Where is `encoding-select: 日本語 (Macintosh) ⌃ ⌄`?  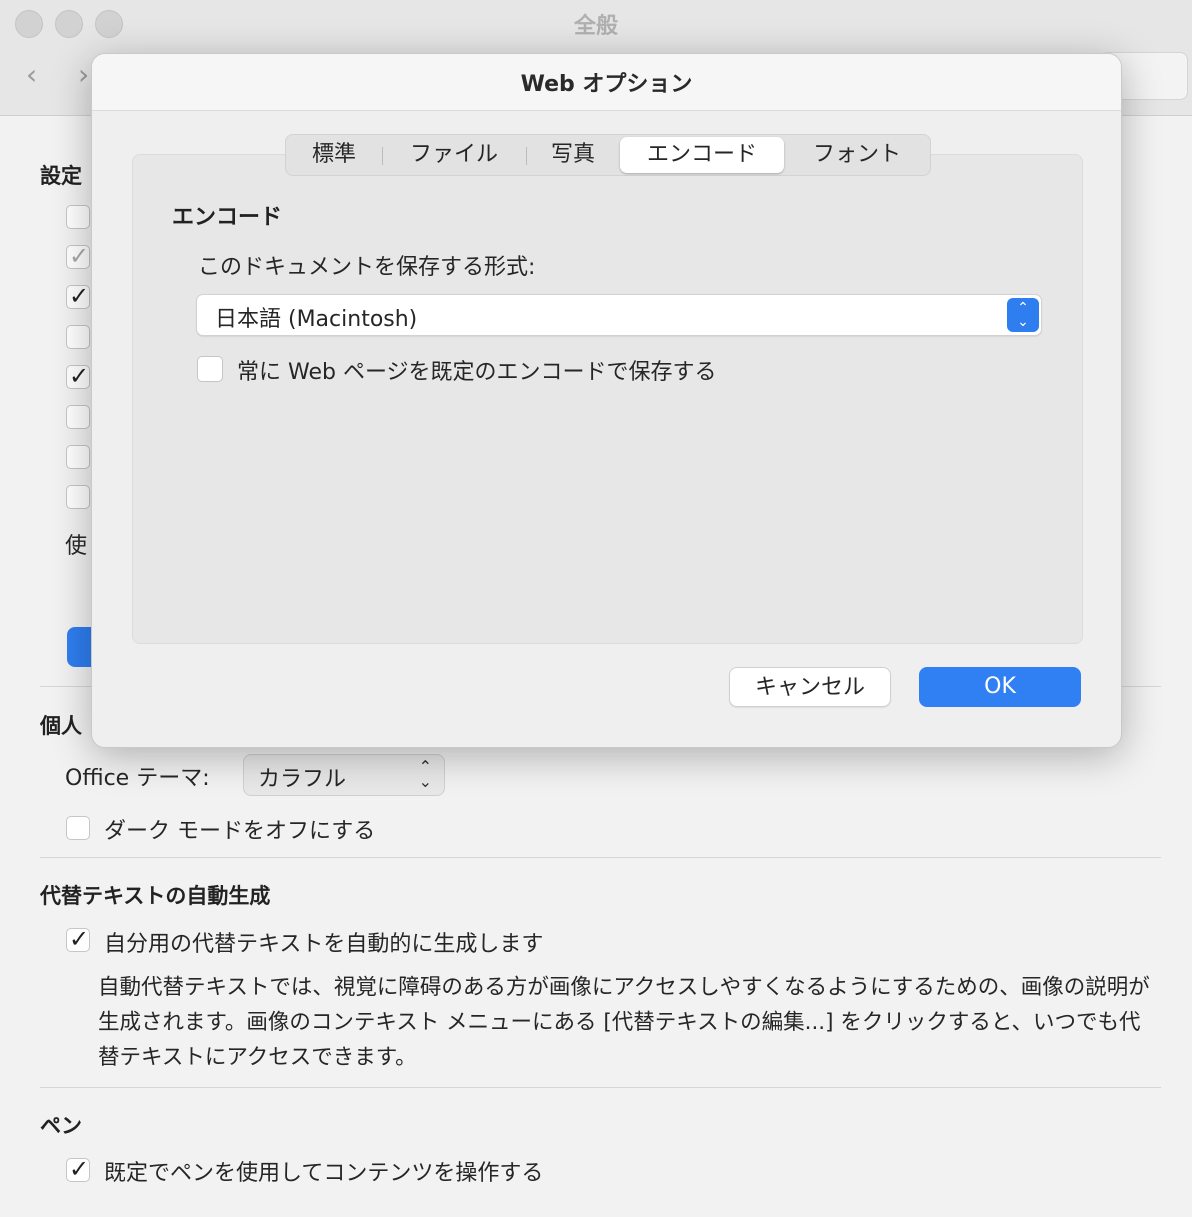 encoding-select: 日本語 (Macintosh) ⌃ ⌄ is located at coordinates (619, 315).